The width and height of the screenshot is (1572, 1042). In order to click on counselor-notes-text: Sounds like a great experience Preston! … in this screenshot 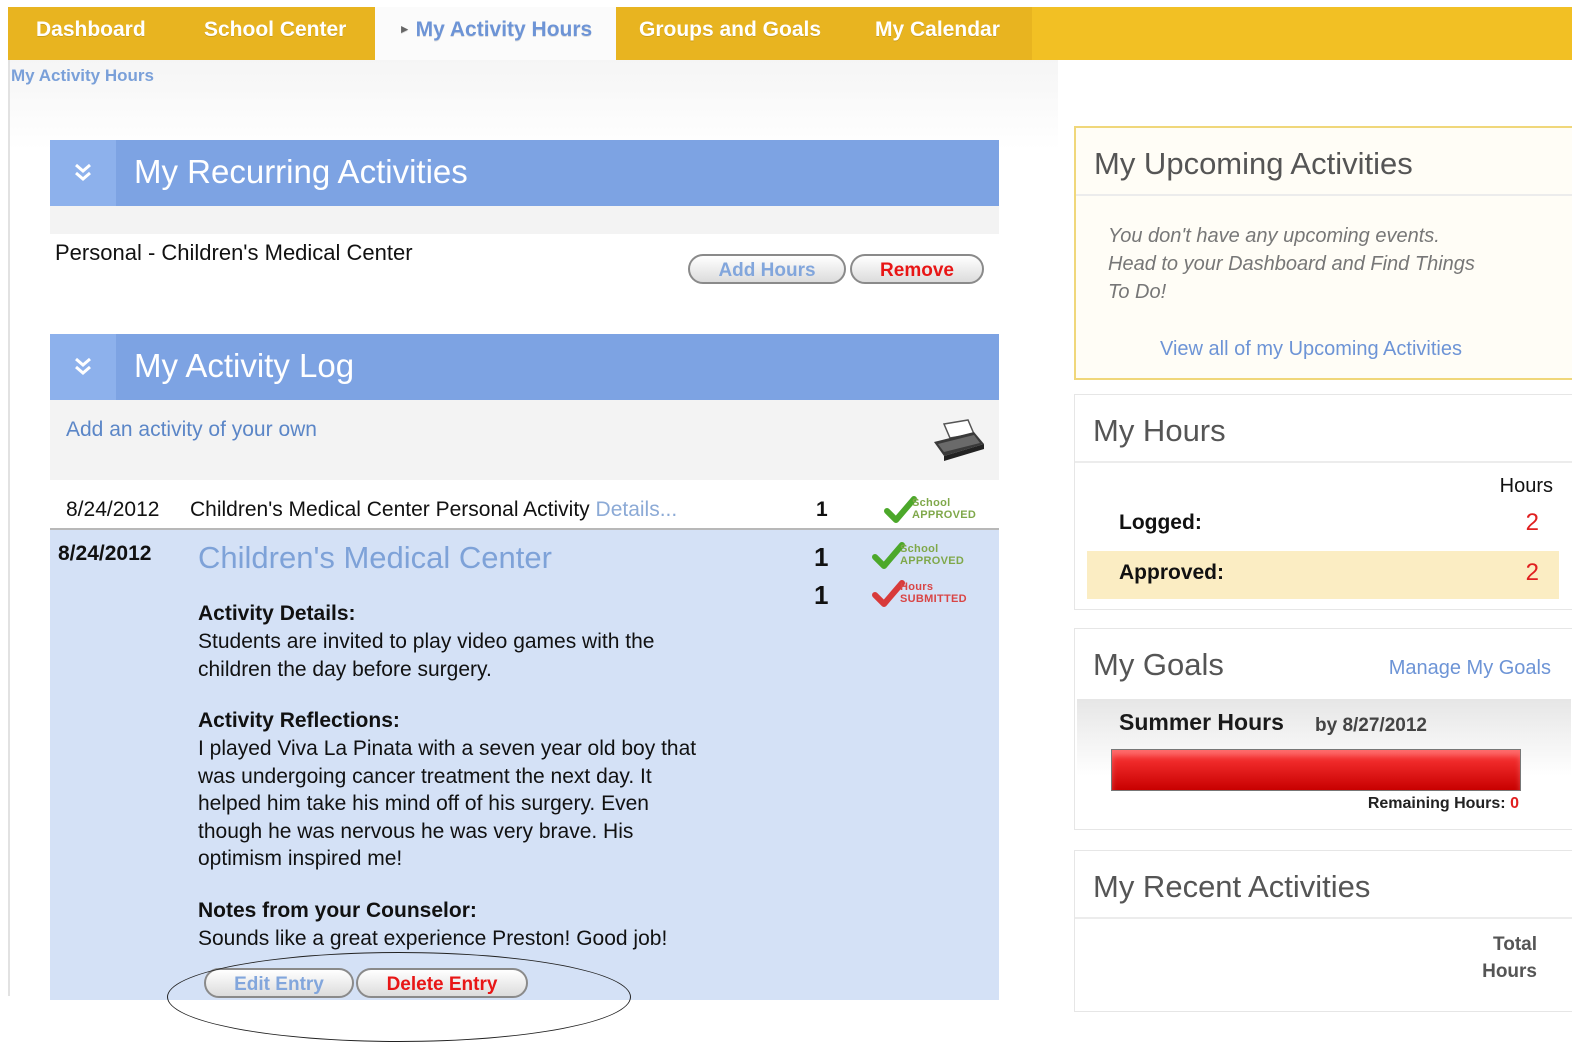, I will do `click(433, 938)`.